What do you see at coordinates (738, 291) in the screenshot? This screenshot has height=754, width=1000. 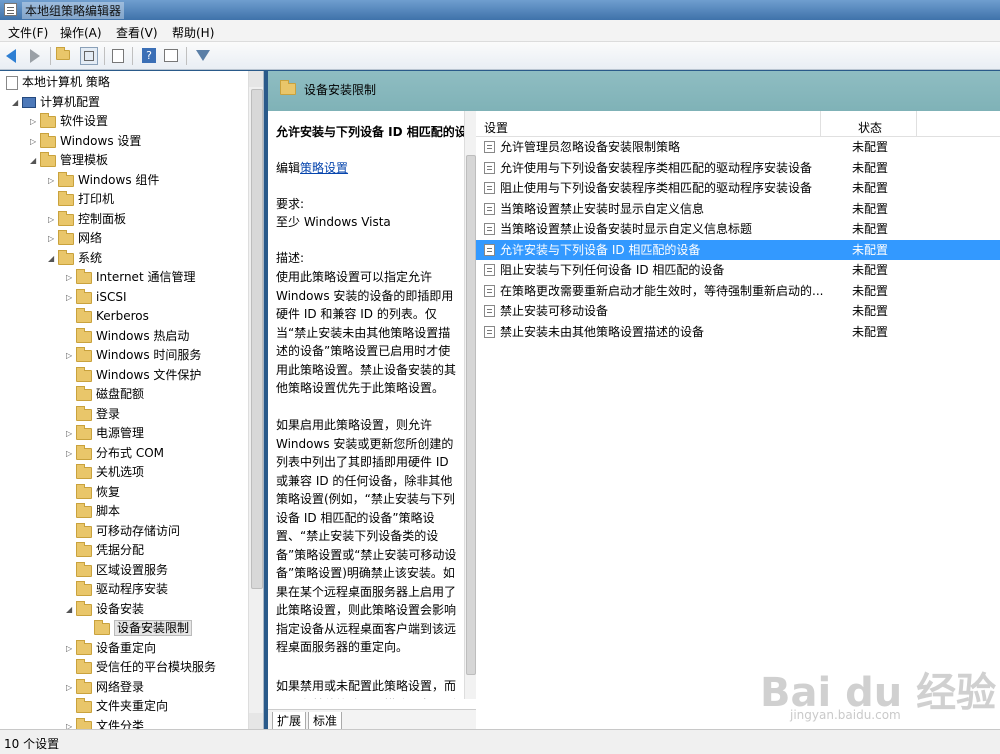 I see `list-item: 在策略更改需要重新启动才能生效时，等待强制重新启动的... 未配置` at bounding box center [738, 291].